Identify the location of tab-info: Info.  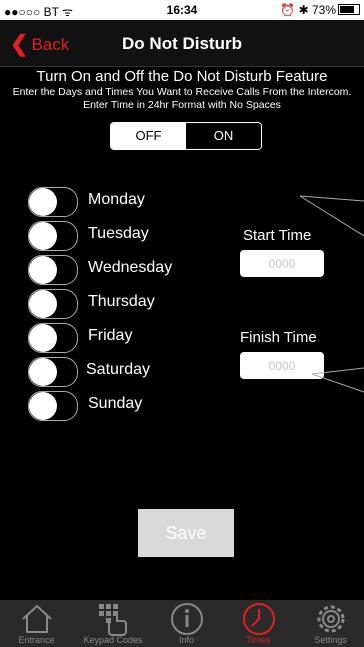
(186, 623).